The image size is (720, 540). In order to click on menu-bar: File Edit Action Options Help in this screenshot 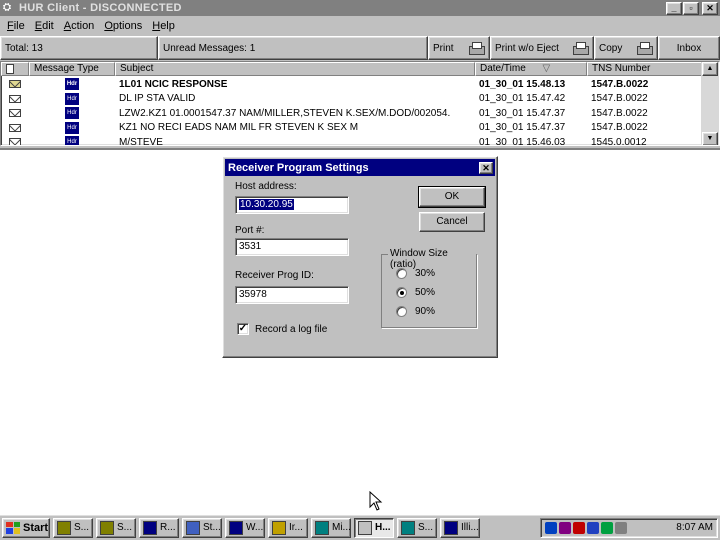, I will do `click(360, 26)`.